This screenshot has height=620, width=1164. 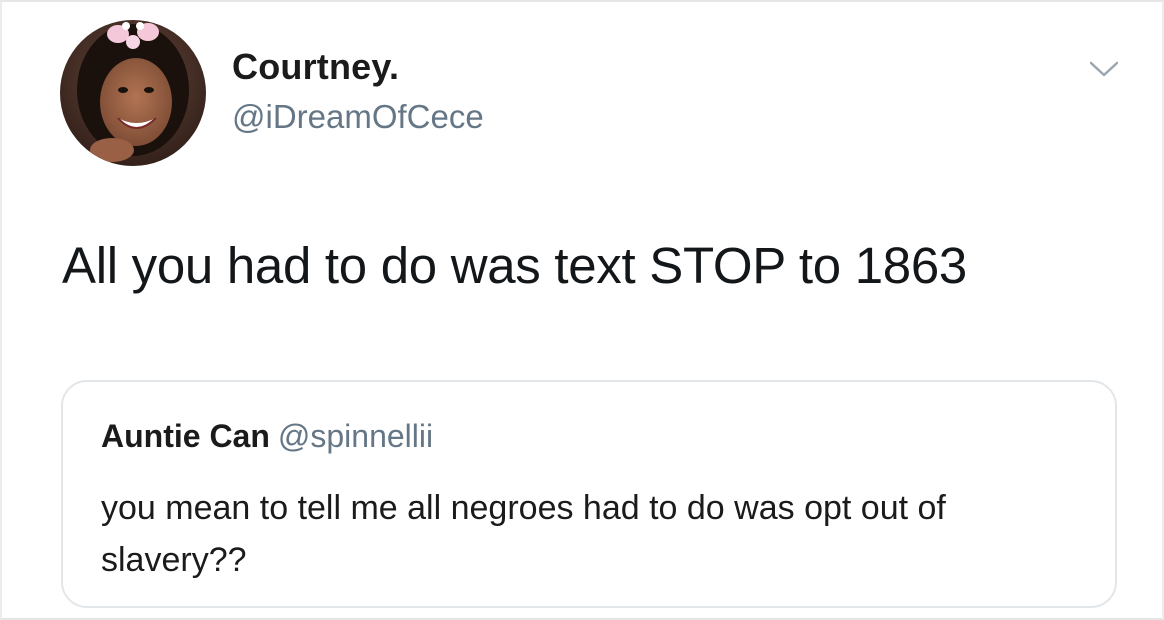 I want to click on author-handle: @iDreamOfCece, so click(x=358, y=117).